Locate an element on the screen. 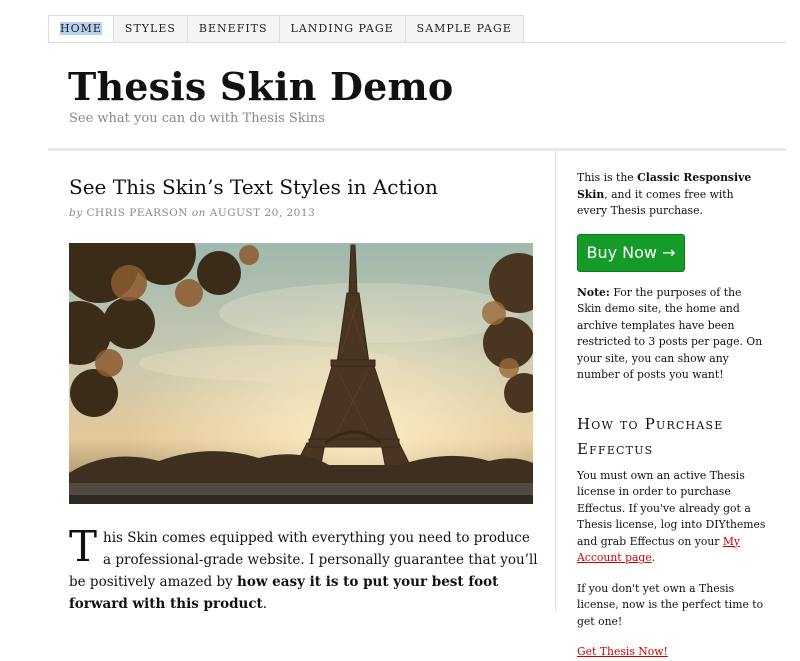 This screenshot has width=800, height=661. post-author: Chris Pearson is located at coordinates (137, 213).